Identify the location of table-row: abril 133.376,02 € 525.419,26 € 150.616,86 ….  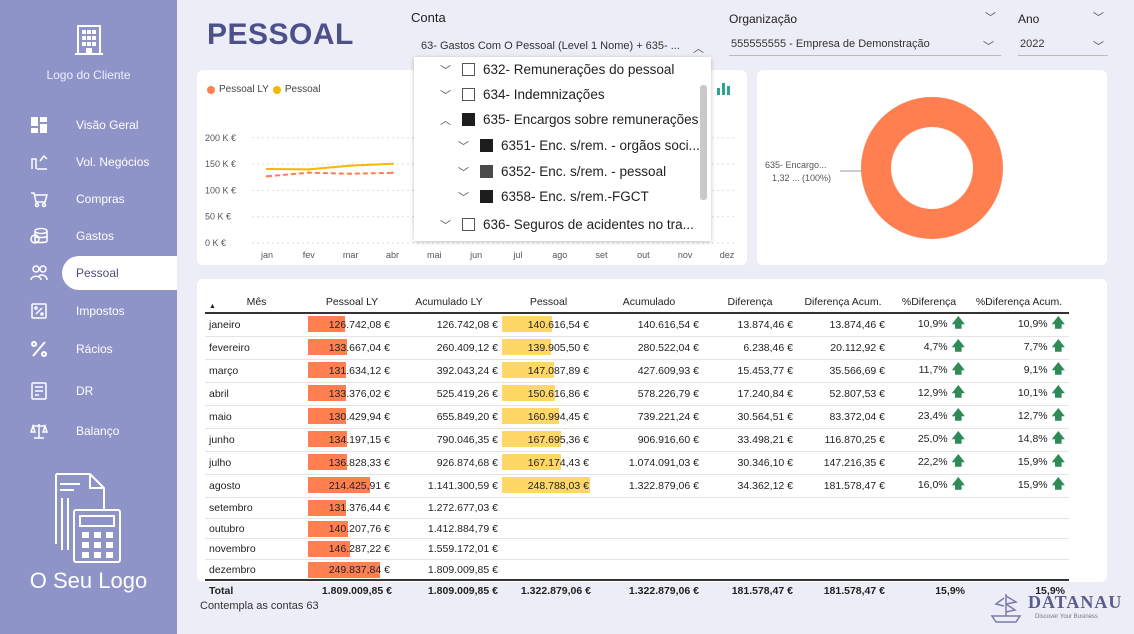
(637, 394).